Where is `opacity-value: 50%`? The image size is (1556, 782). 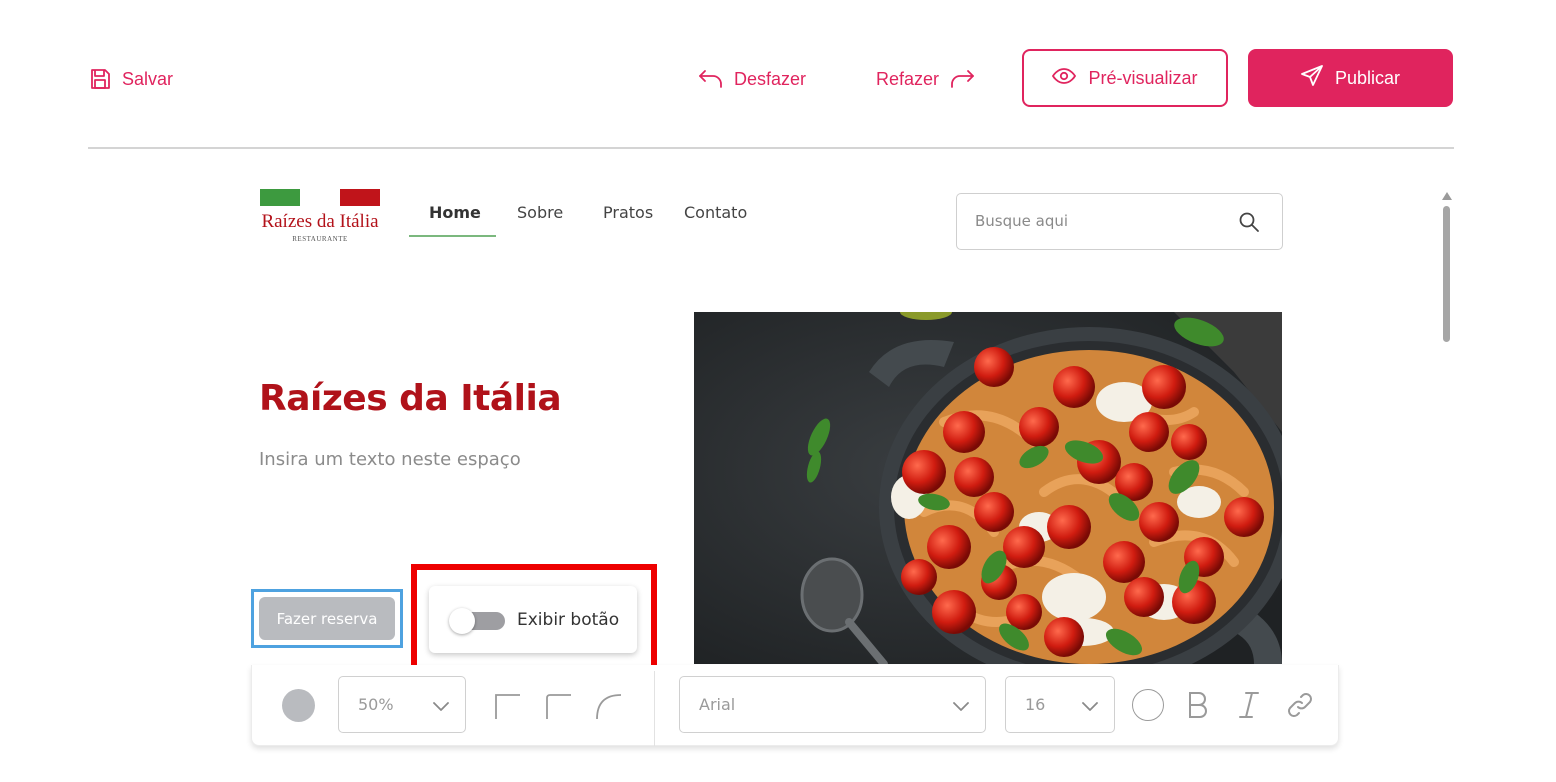 opacity-value: 50% is located at coordinates (376, 704).